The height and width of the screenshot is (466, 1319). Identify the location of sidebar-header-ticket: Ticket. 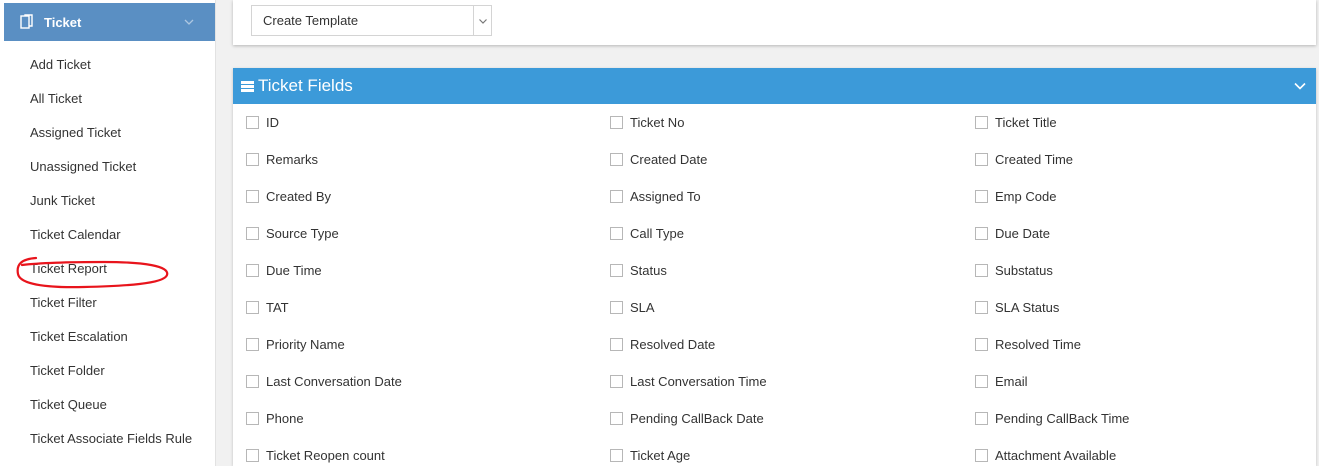
(109, 22).